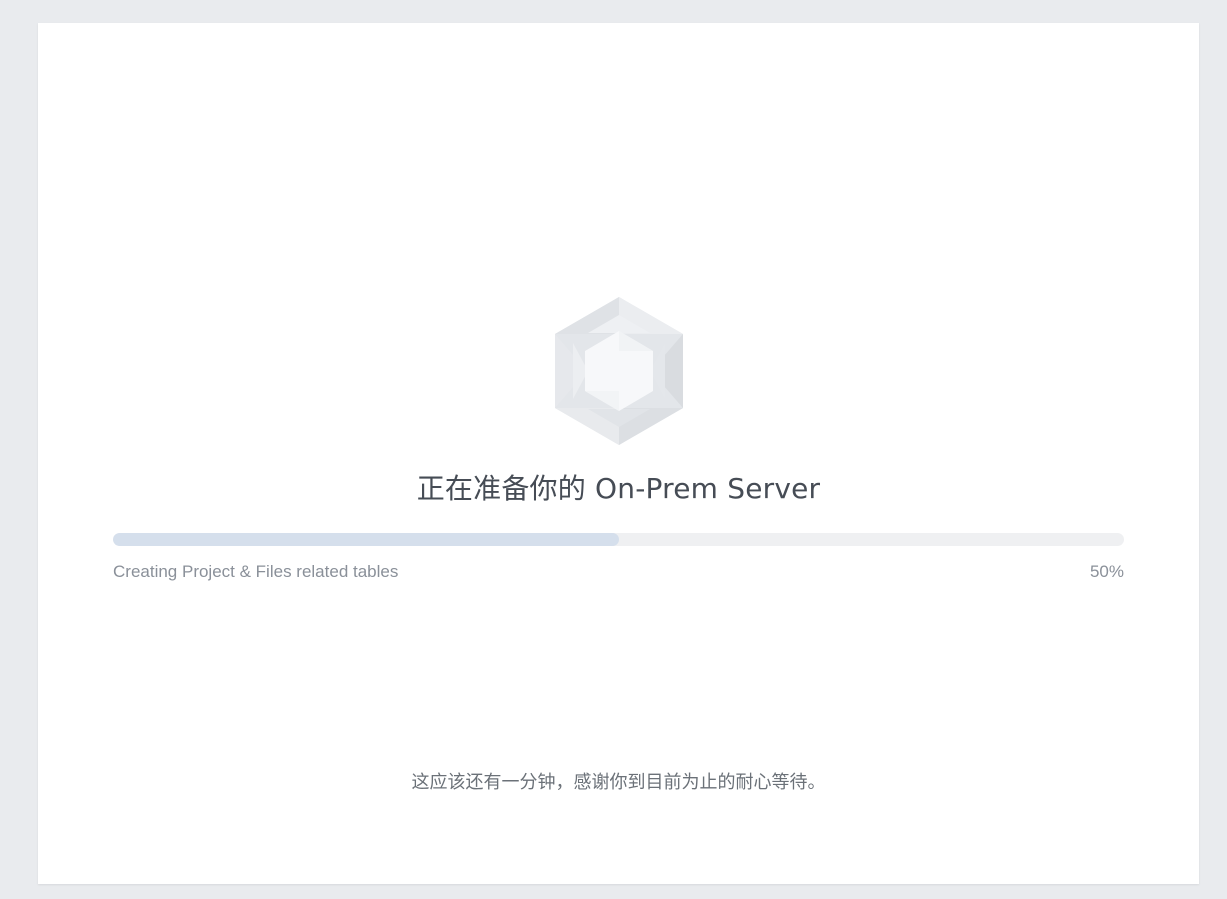  Describe the element at coordinates (619, 371) in the screenshot. I see `hexagon-gem-logo-icon` at that location.